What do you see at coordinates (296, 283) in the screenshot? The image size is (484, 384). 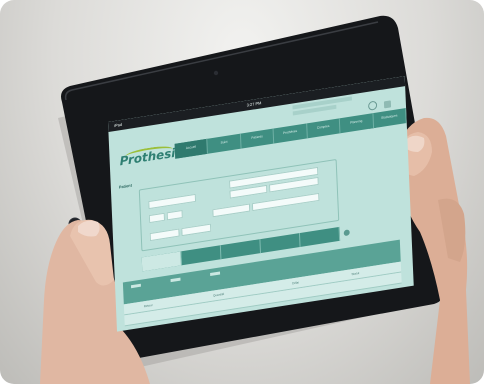 I see `table-cell-delai: Délai` at bounding box center [296, 283].